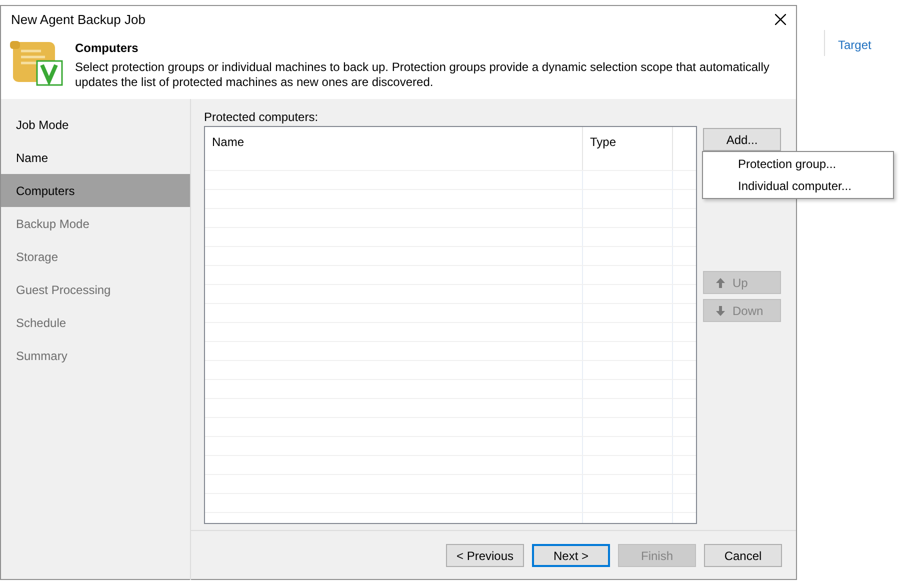 The width and height of the screenshot is (911, 585). What do you see at coordinates (780, 19) in the screenshot?
I see `close-icon` at bounding box center [780, 19].